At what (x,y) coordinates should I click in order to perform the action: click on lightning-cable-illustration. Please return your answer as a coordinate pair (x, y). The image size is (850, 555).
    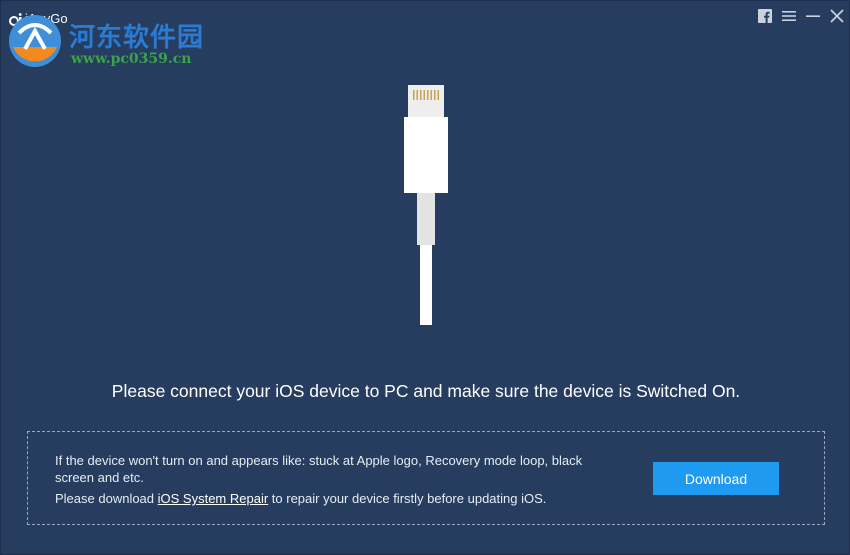
    Looking at the image, I should click on (426, 205).